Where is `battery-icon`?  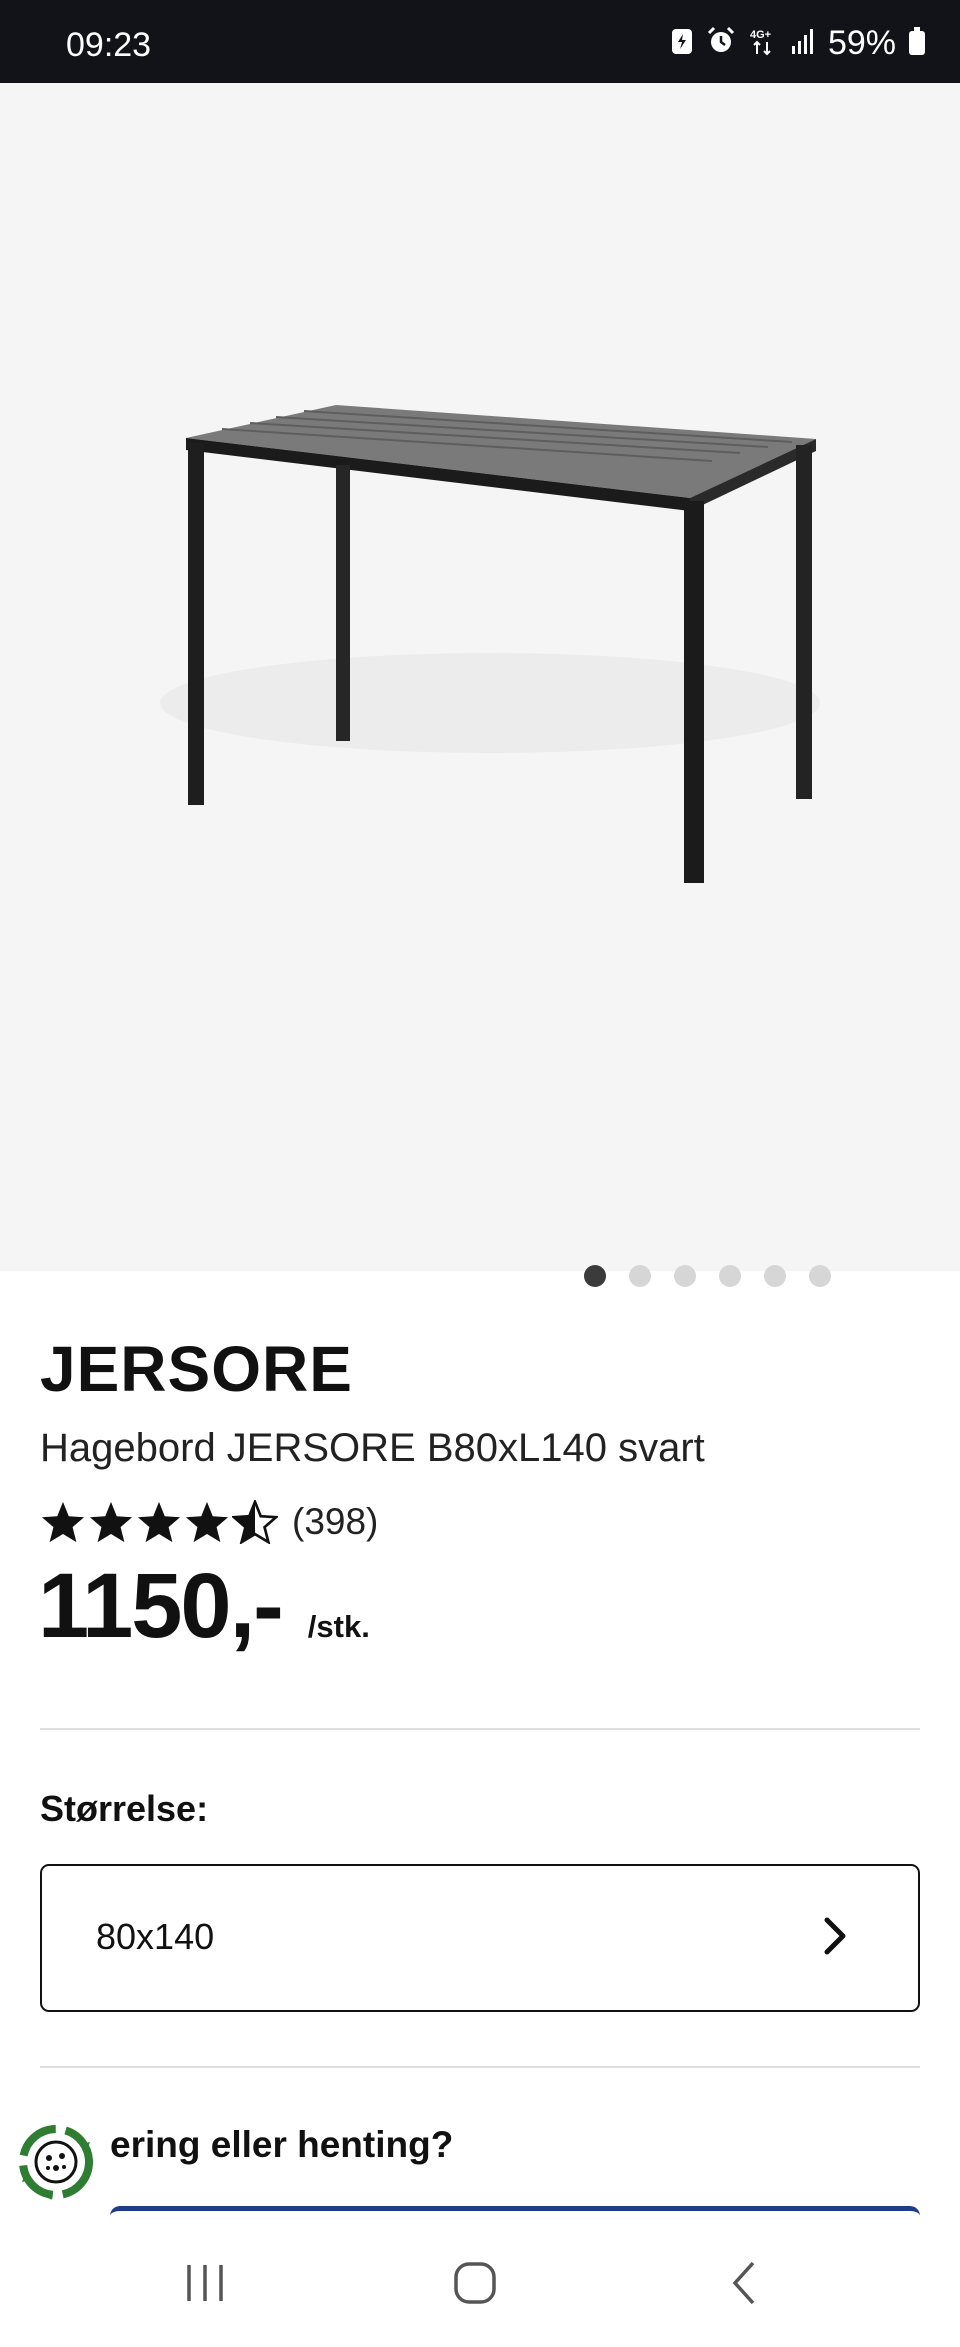
battery-icon is located at coordinates (917, 43).